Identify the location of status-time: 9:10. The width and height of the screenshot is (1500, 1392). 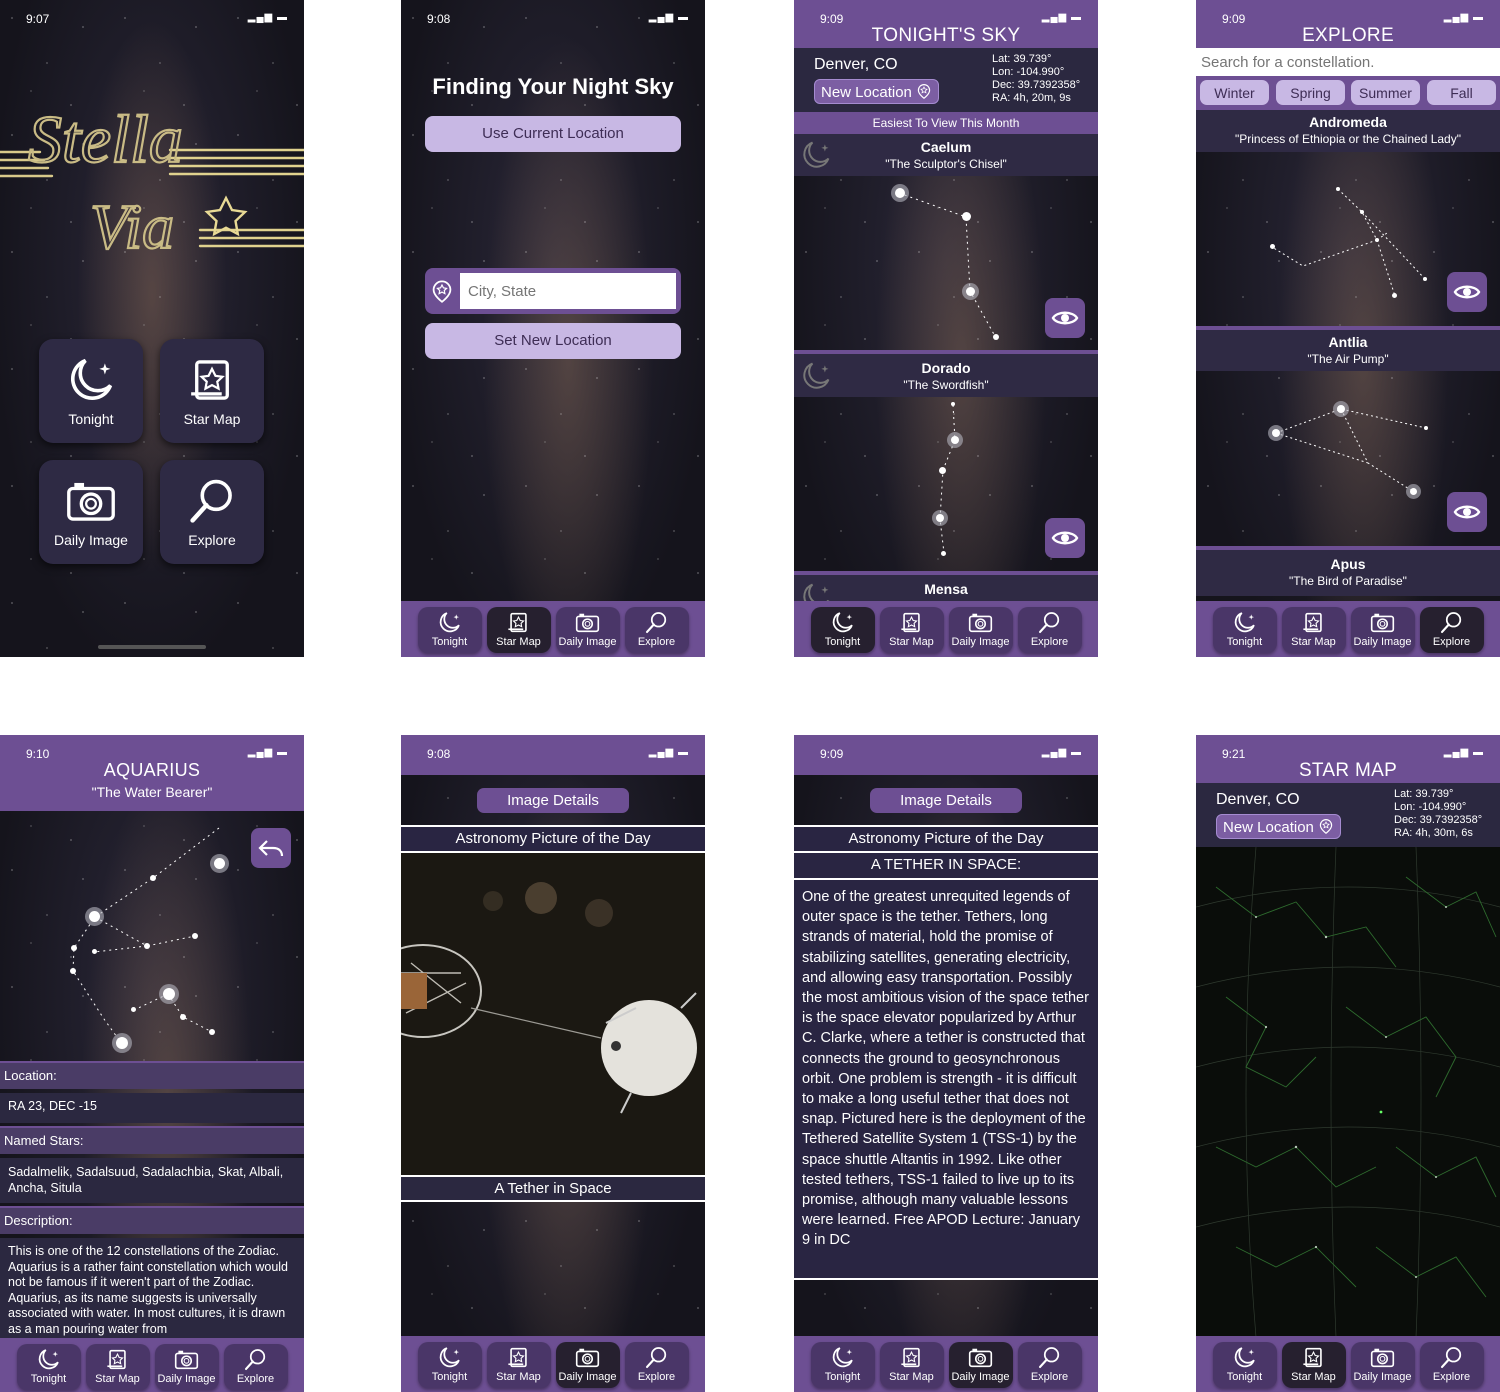
(38, 754).